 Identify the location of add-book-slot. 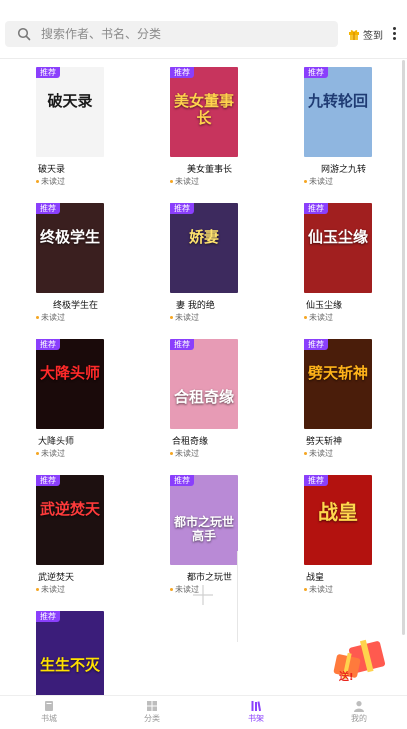
(203, 596).